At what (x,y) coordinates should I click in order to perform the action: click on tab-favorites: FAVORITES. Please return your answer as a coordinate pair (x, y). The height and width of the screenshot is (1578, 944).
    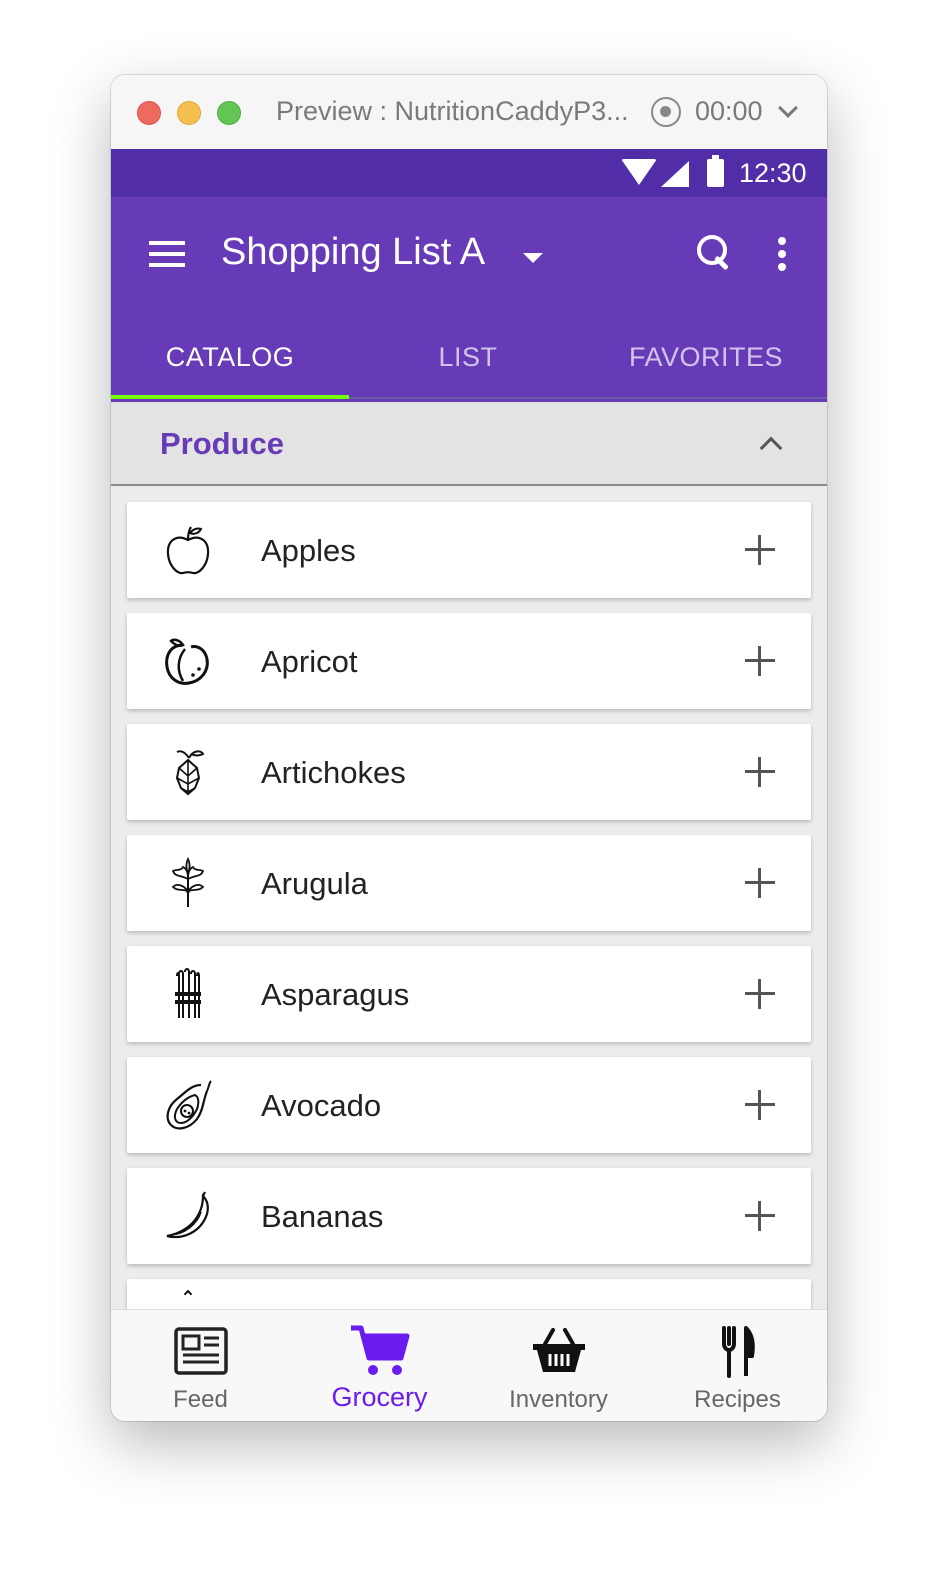
    Looking at the image, I should click on (706, 357).